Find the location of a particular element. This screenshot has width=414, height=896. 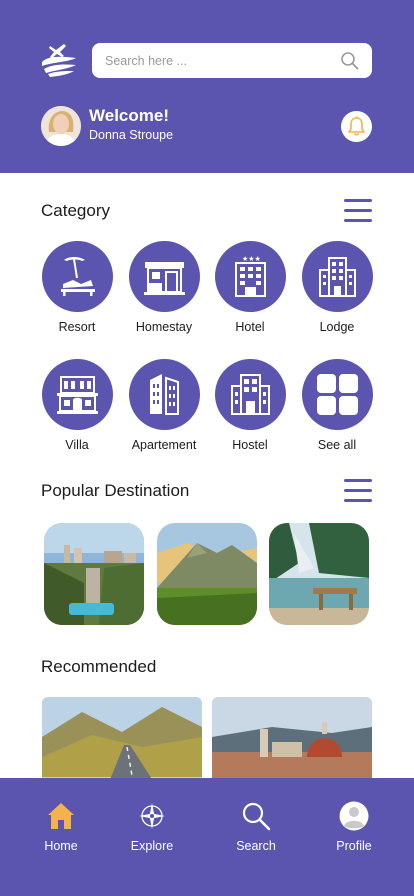

destination-card-lake is located at coordinates (319, 574).